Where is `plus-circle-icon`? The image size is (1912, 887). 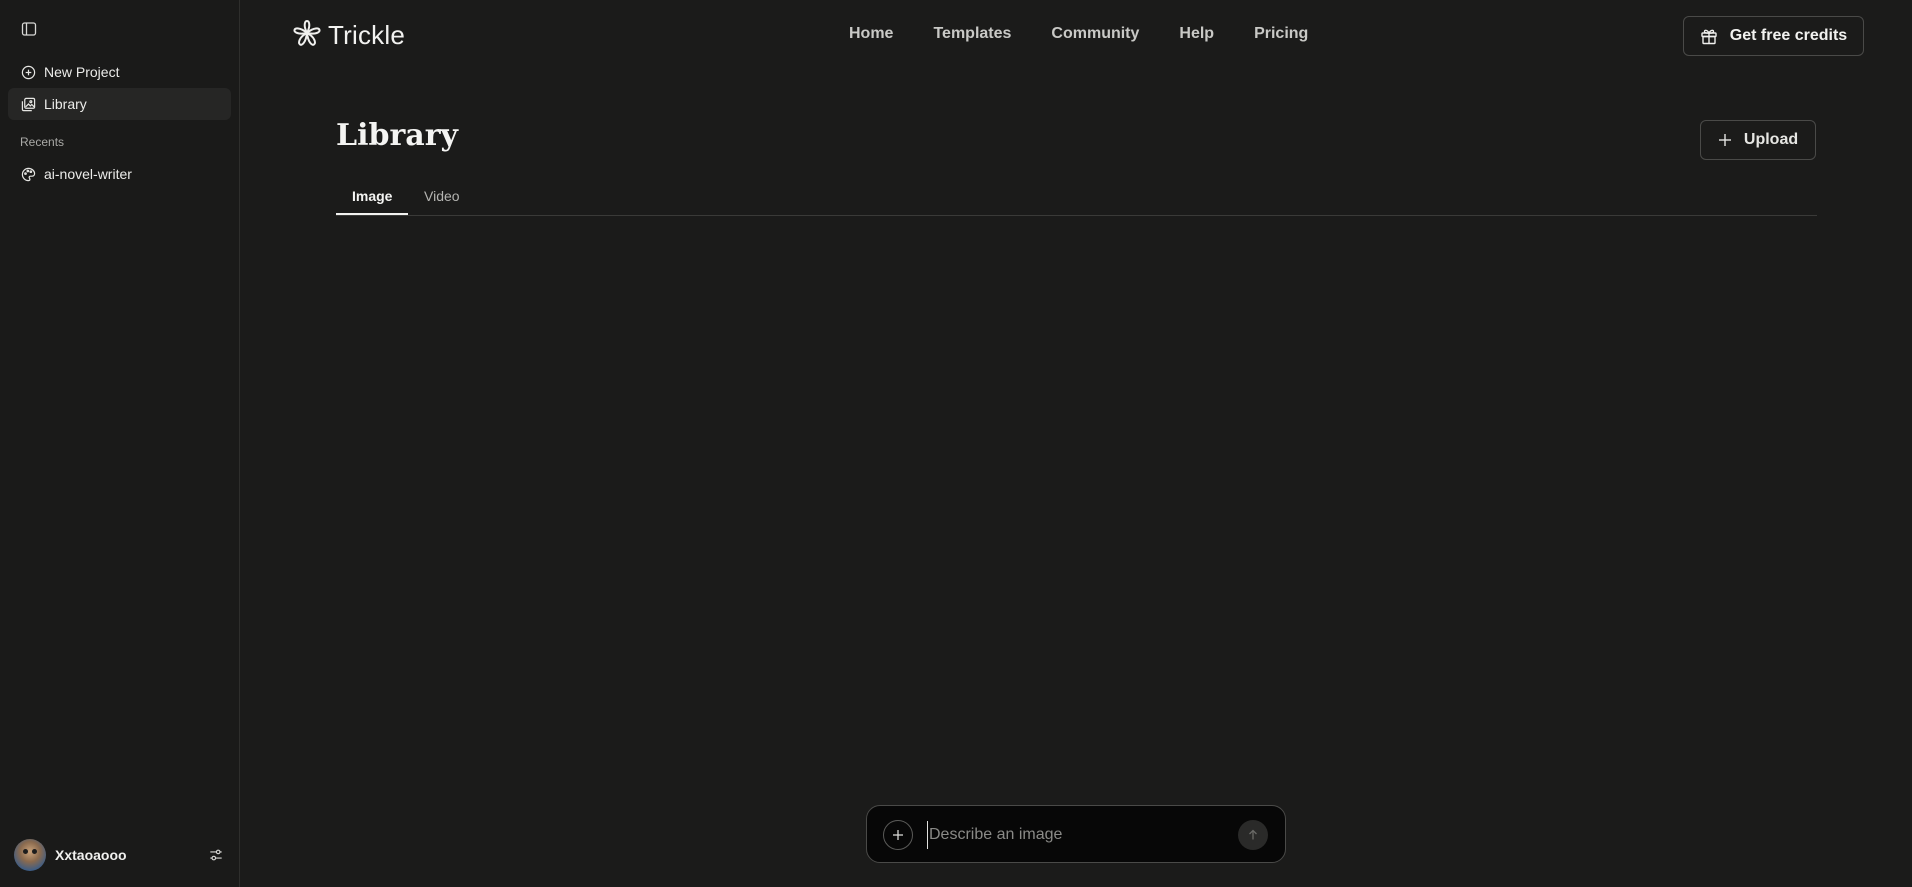
plus-circle-icon is located at coordinates (28, 72).